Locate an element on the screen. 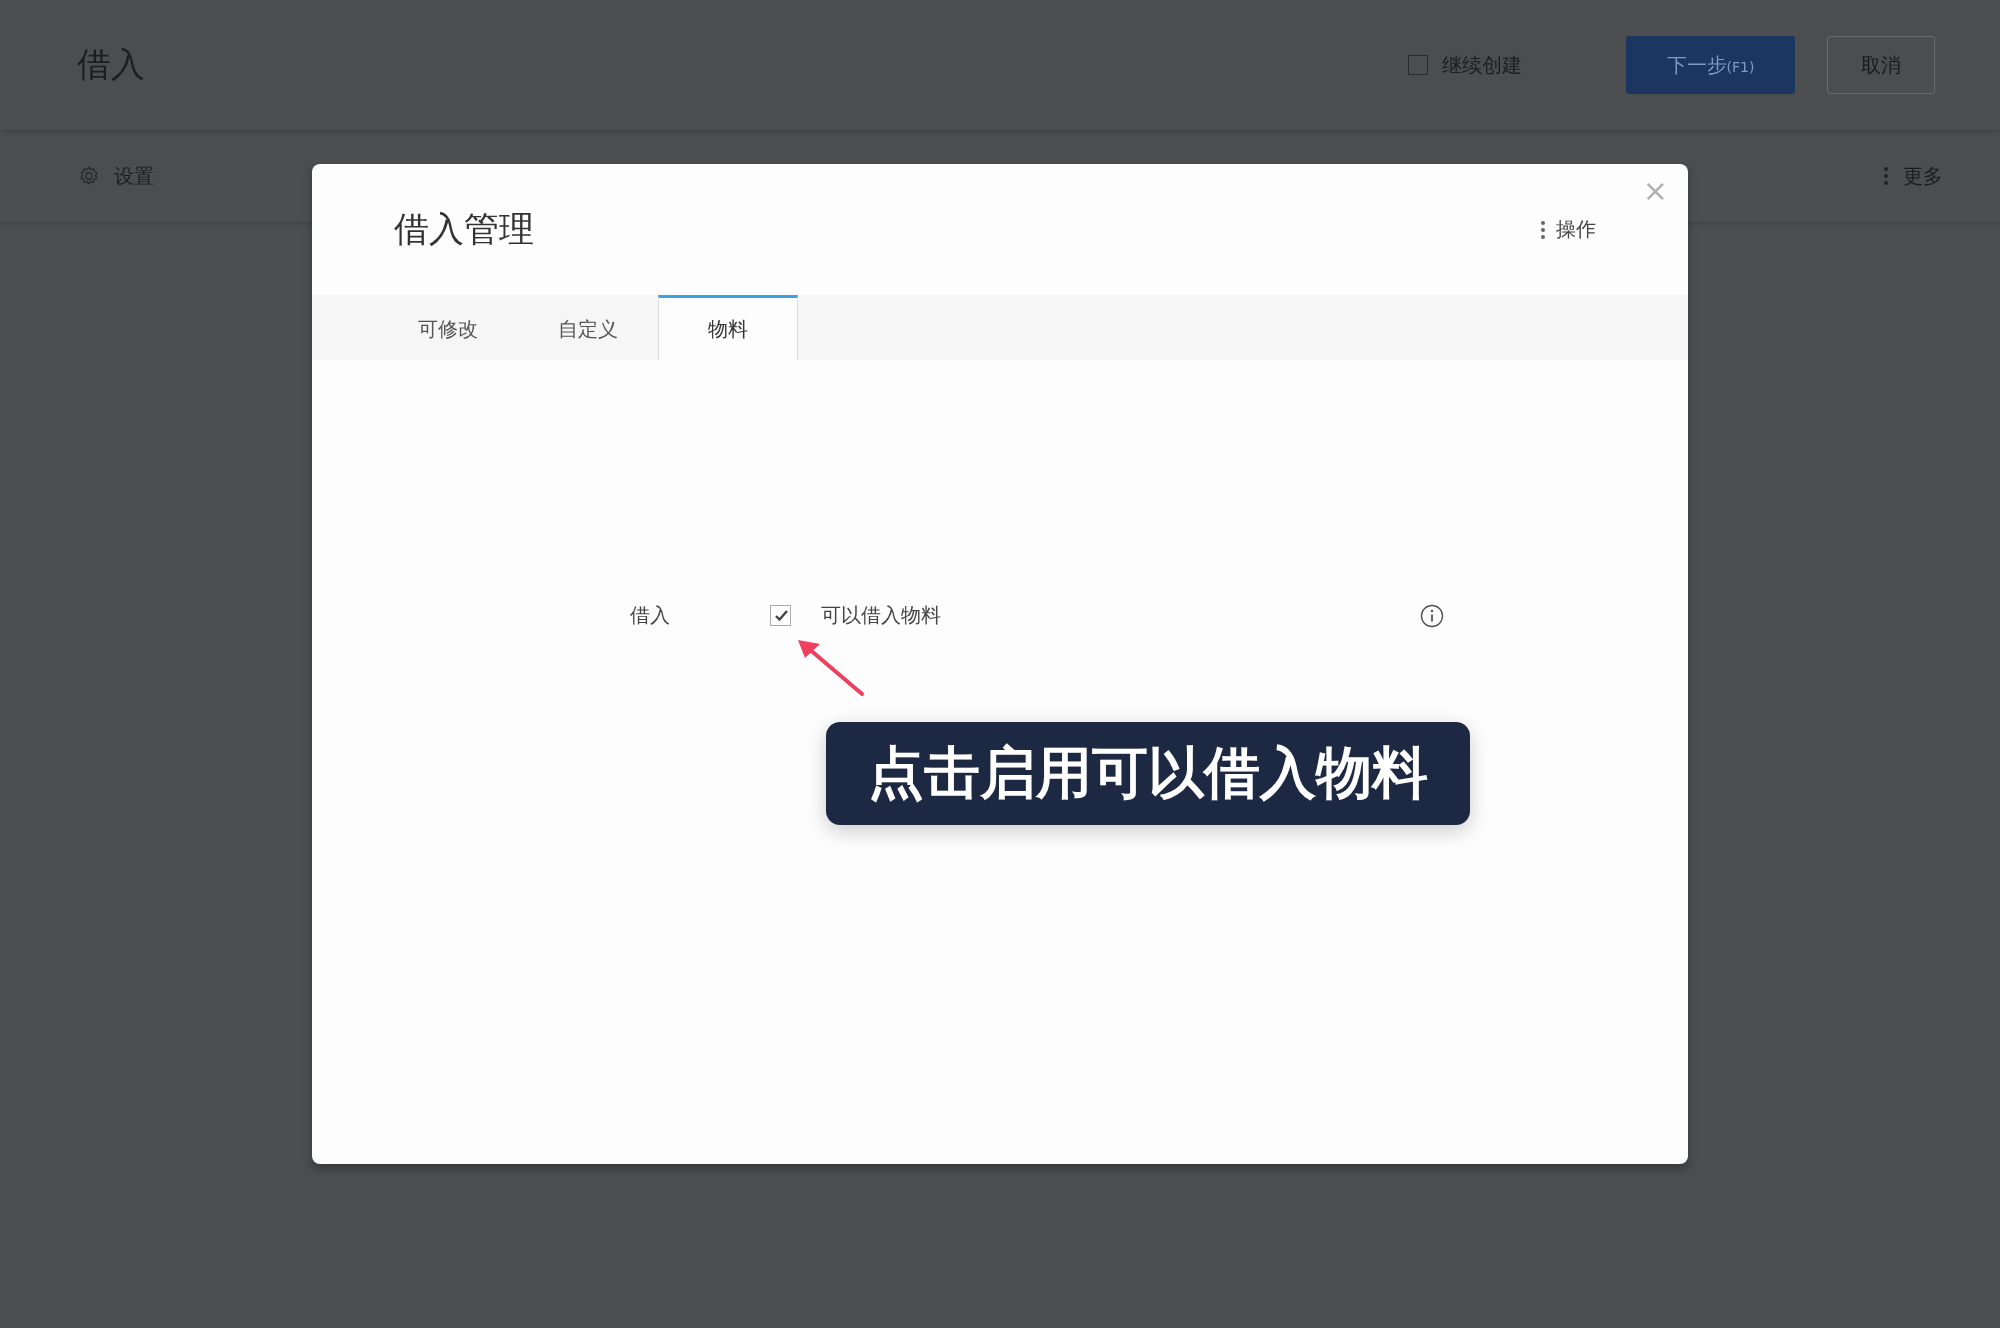  pointer-arrow is located at coordinates (831, 668).